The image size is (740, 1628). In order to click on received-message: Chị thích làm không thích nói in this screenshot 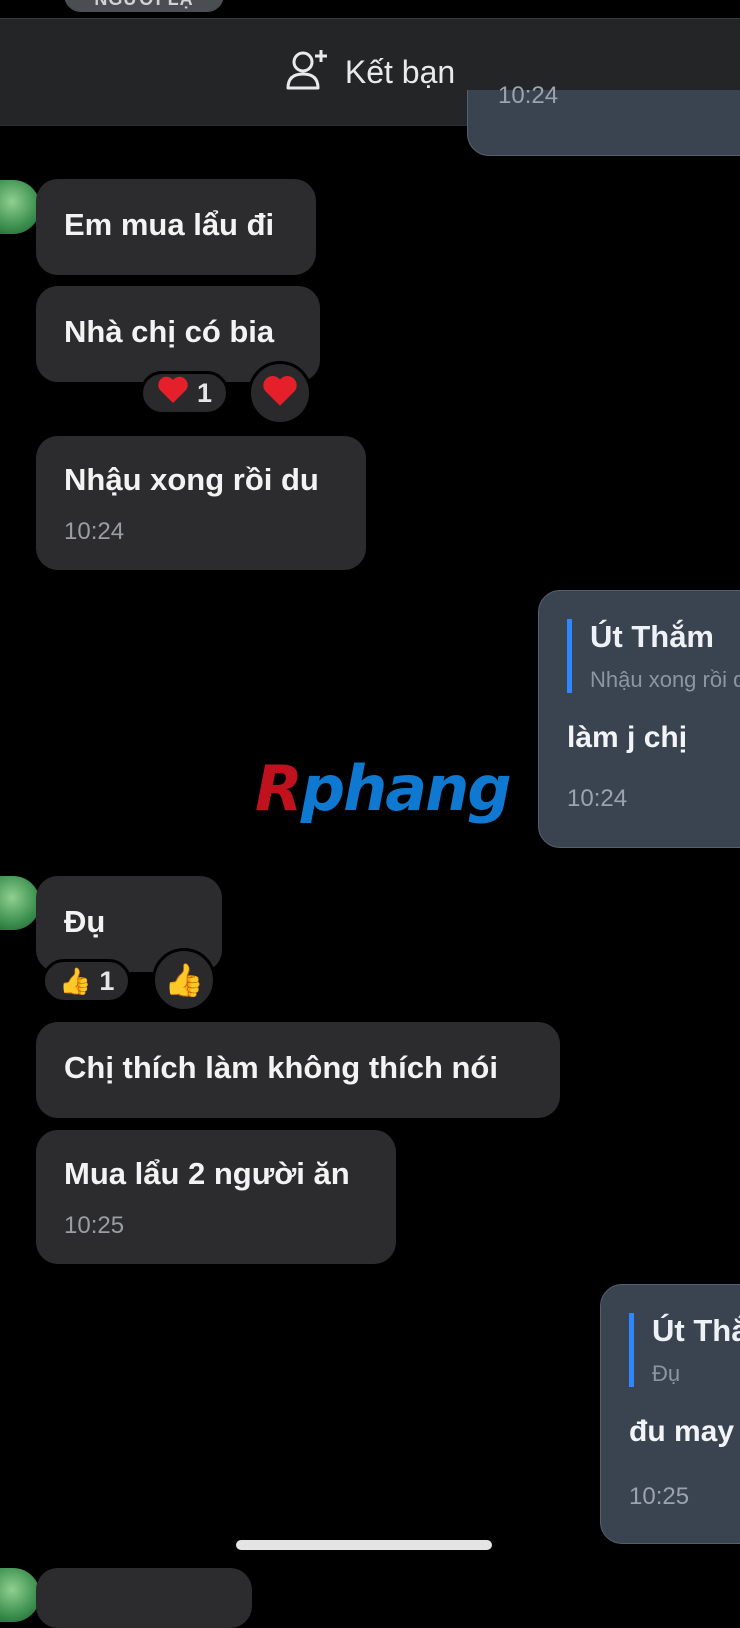, I will do `click(298, 1070)`.